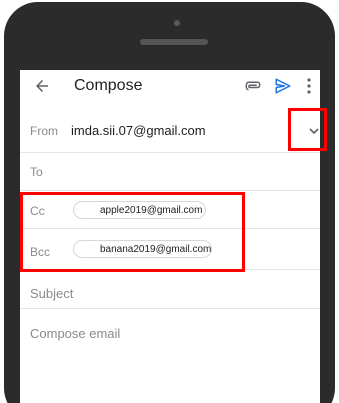  I want to click on from-label: From, so click(44, 131).